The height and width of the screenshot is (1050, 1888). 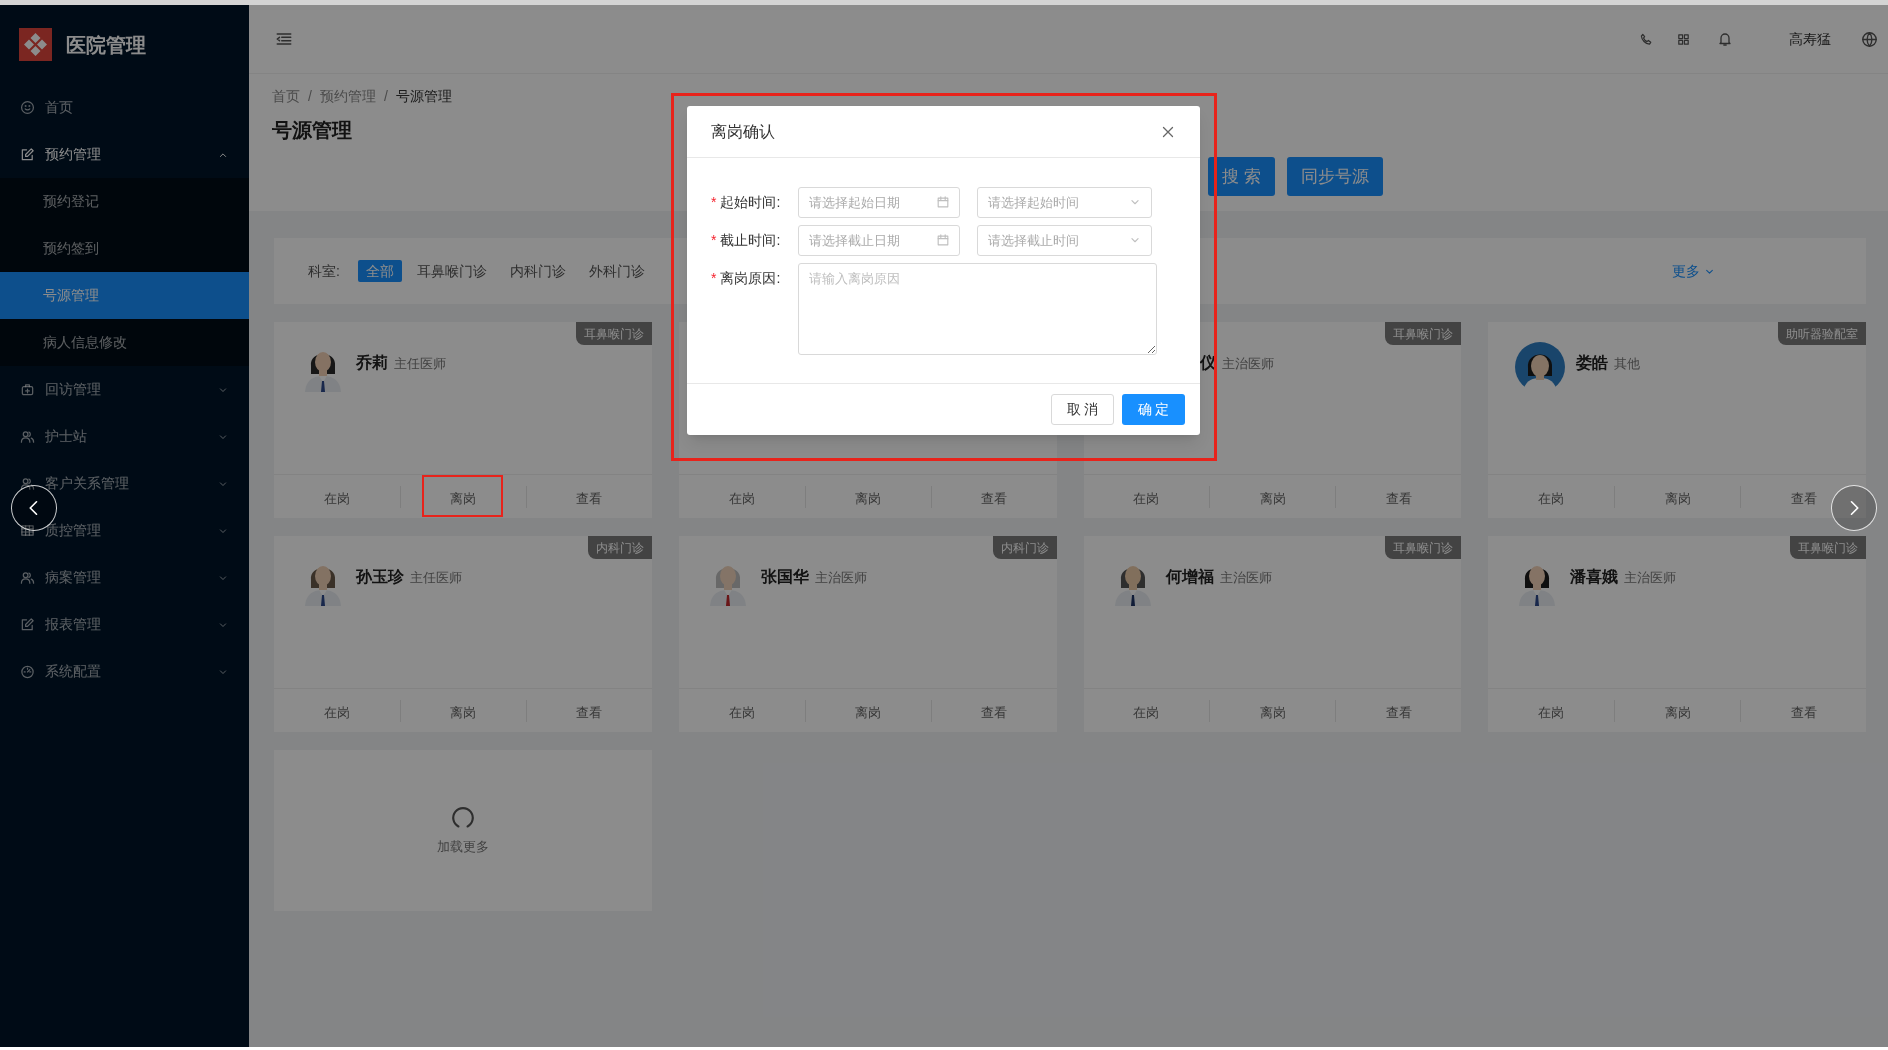 What do you see at coordinates (124, 577) in the screenshot?
I see `menu-item: 病案管理` at bounding box center [124, 577].